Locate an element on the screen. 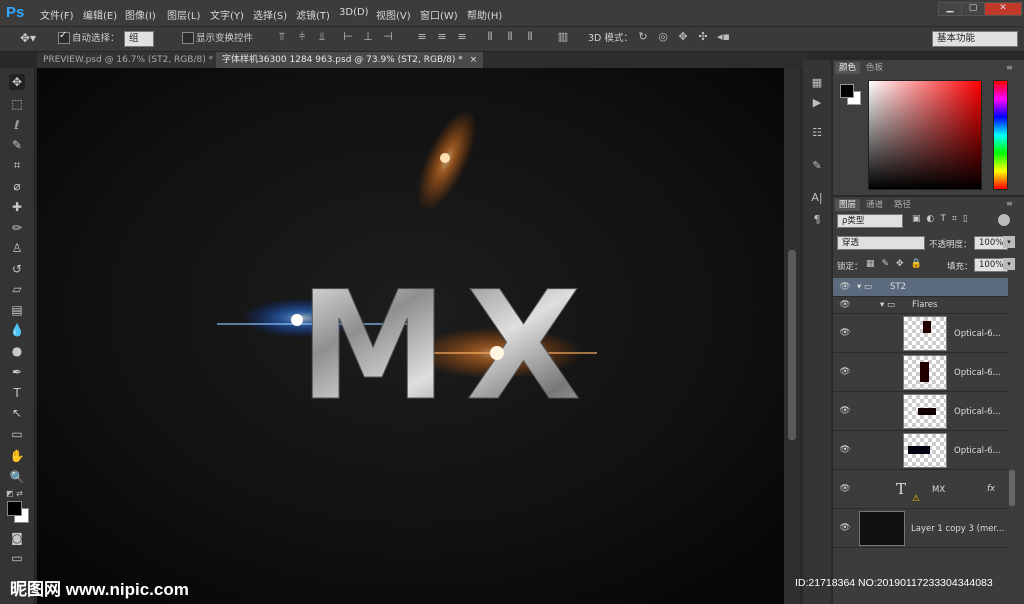 The height and width of the screenshot is (604, 1024). foreground-color-swatch is located at coordinates (14, 508).